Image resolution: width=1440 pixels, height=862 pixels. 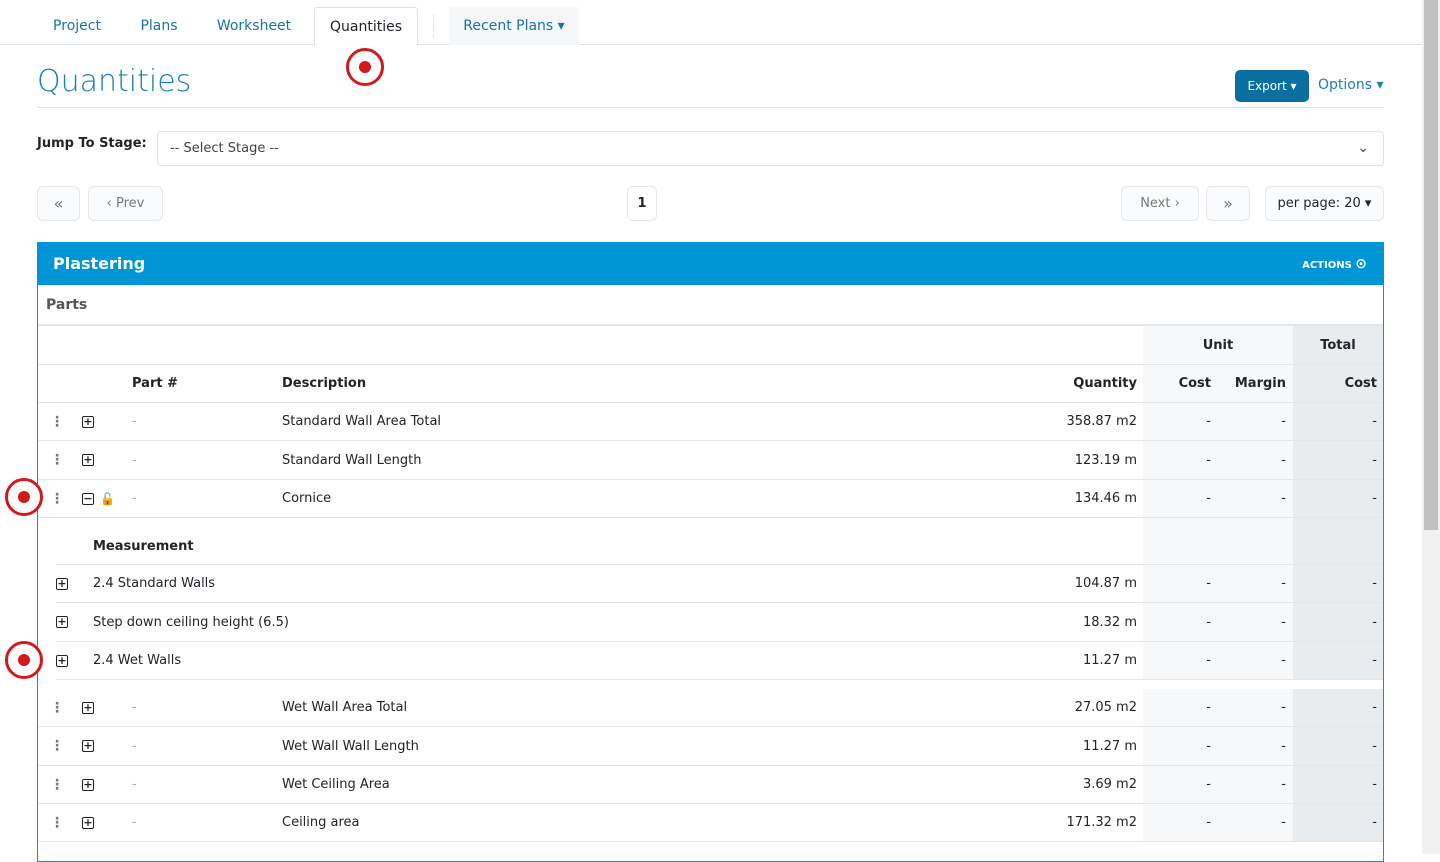 I want to click on total-cost-header: Cost, so click(x=1360, y=383).